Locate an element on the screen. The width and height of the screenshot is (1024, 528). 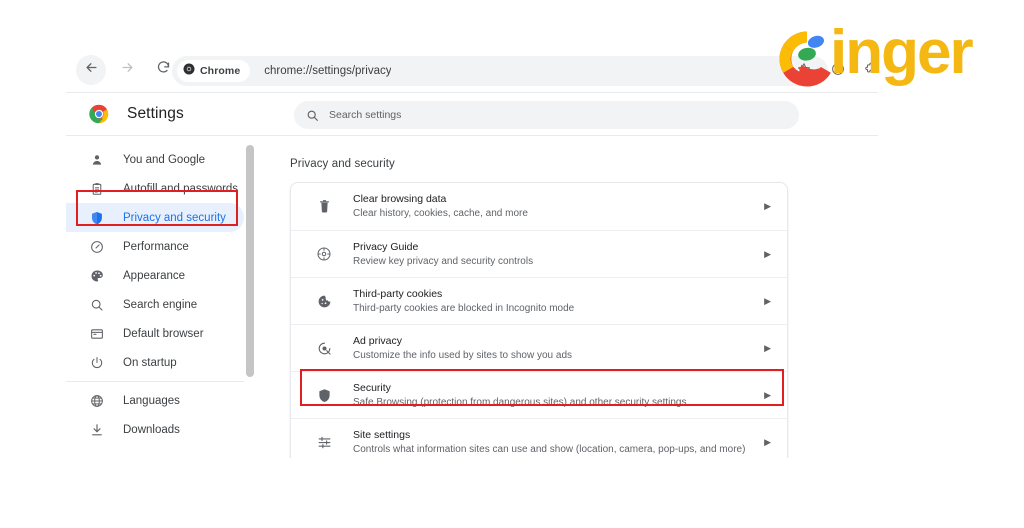
magnifier-icon is located at coordinates (96, 304).